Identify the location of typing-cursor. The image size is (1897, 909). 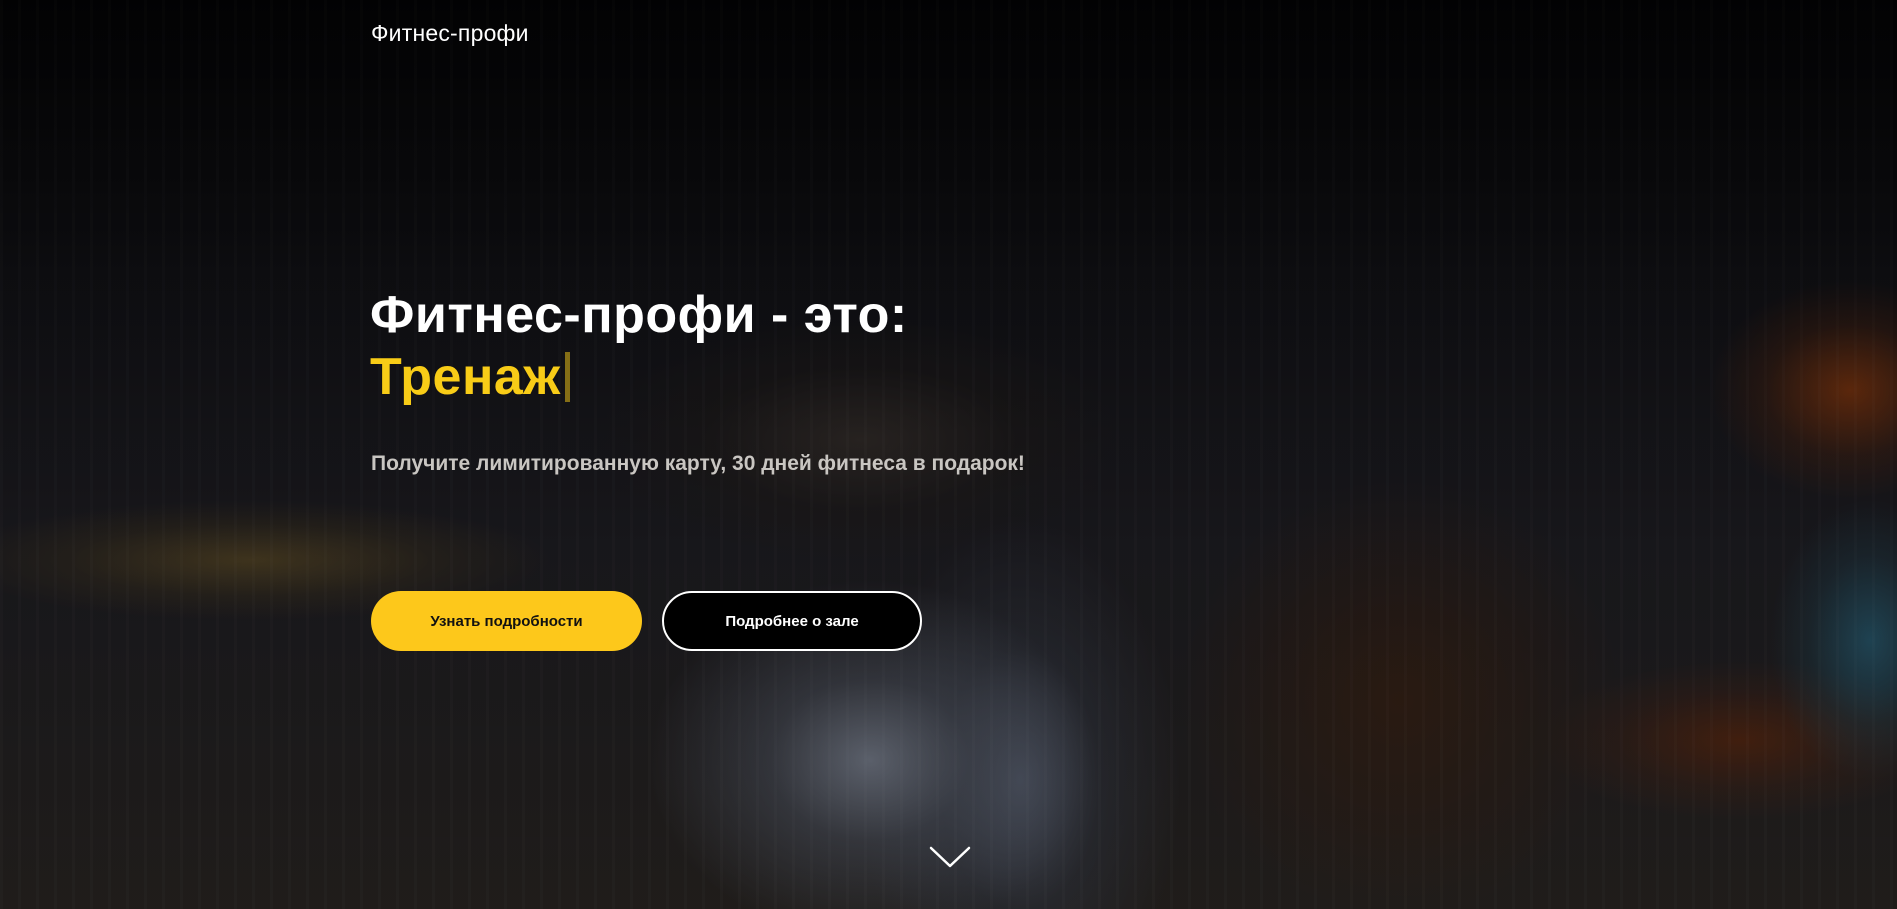
(567, 377).